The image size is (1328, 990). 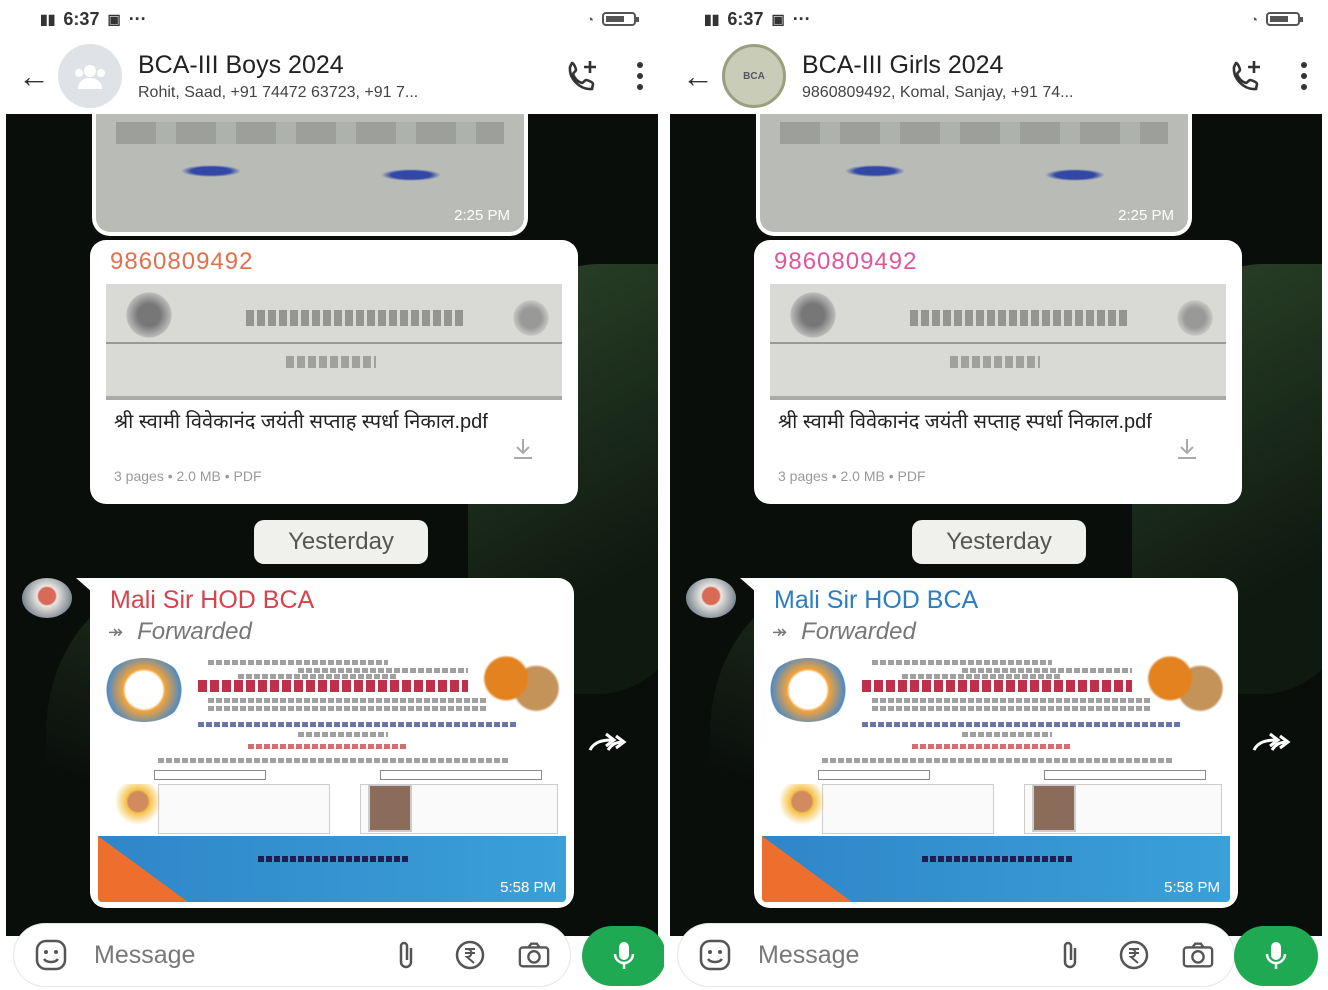 What do you see at coordinates (903, 64) in the screenshot?
I see `group-title: BCA-III Girls 2024` at bounding box center [903, 64].